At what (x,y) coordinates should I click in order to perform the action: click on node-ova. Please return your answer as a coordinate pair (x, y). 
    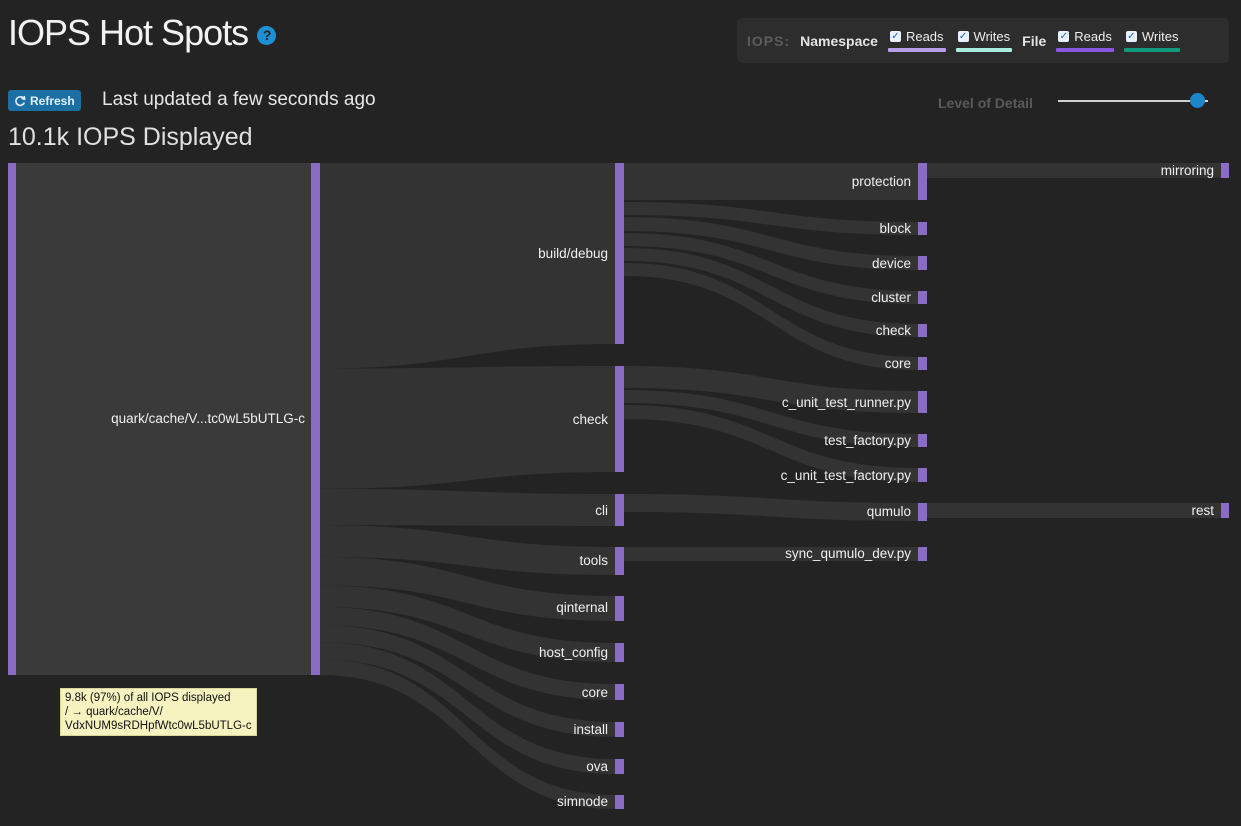
    Looking at the image, I should click on (619, 766).